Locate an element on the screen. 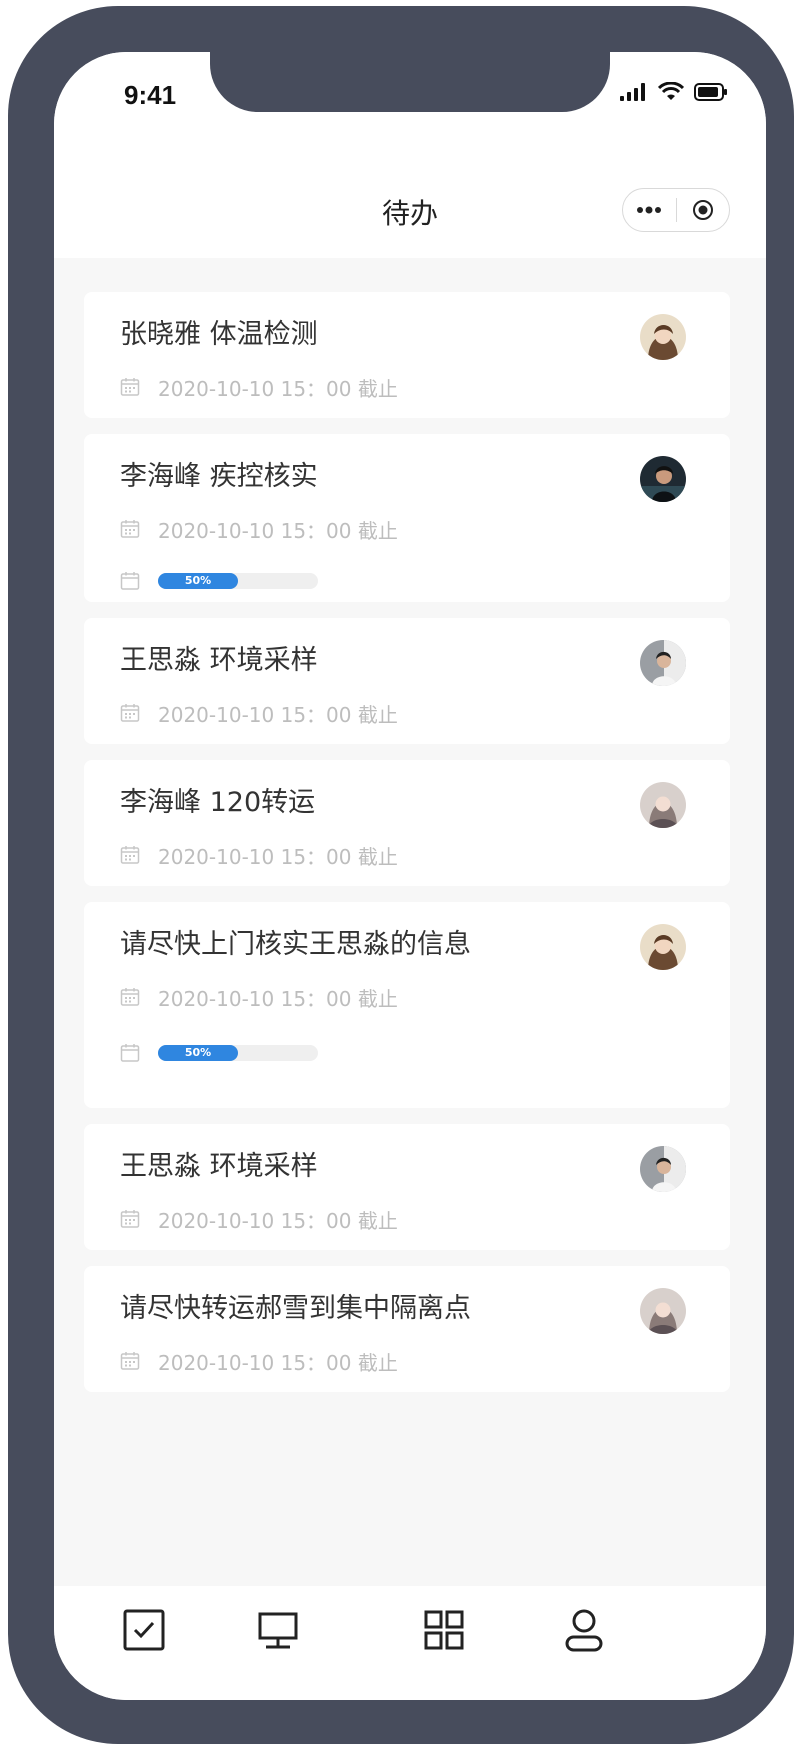 This screenshot has height=1756, width=800. todo-card: 李海峰 疾控核实 2020-10-10 15：00 截止 50% is located at coordinates (407, 518).